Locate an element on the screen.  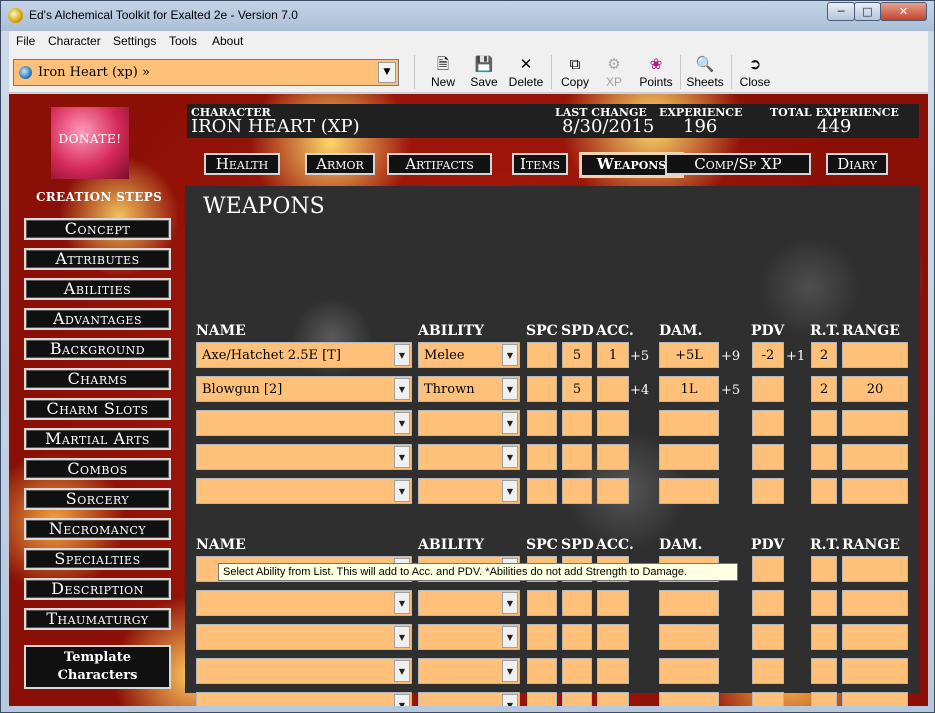
melee-ability-field: Thrown ▼ is located at coordinates (469, 389).